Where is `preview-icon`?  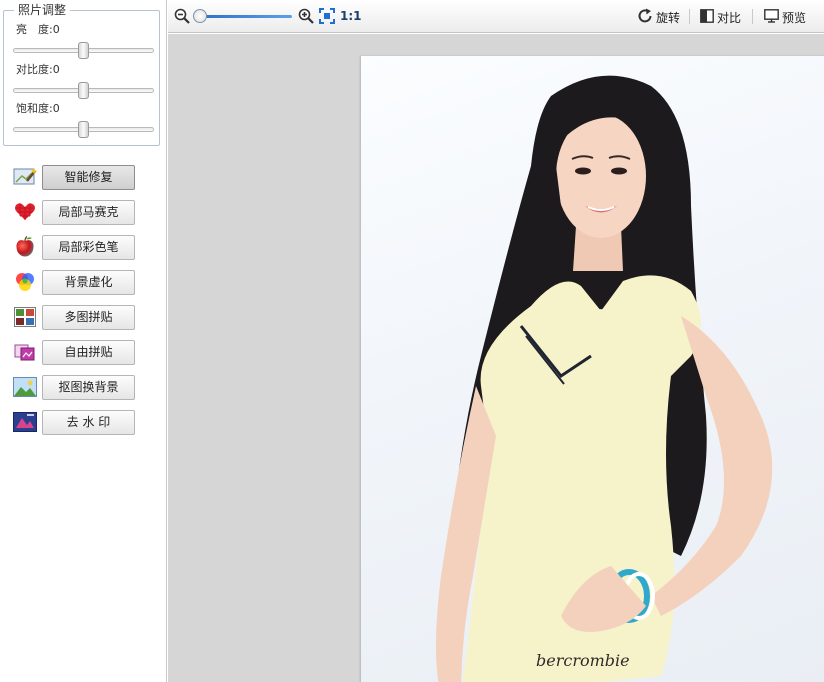 preview-icon is located at coordinates (771, 17).